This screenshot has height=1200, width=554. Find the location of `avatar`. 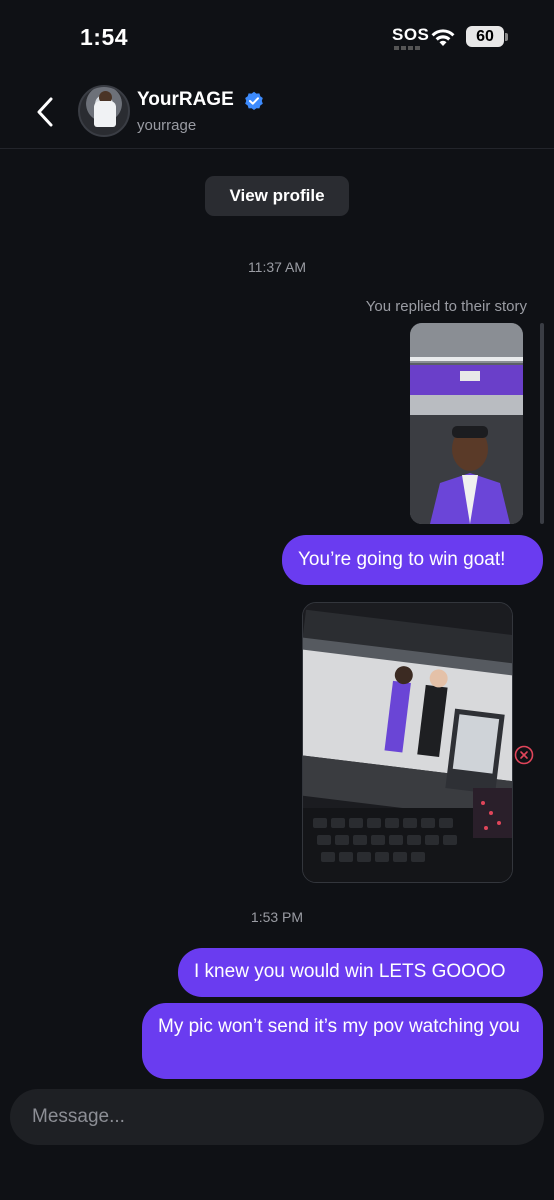

avatar is located at coordinates (104, 111).